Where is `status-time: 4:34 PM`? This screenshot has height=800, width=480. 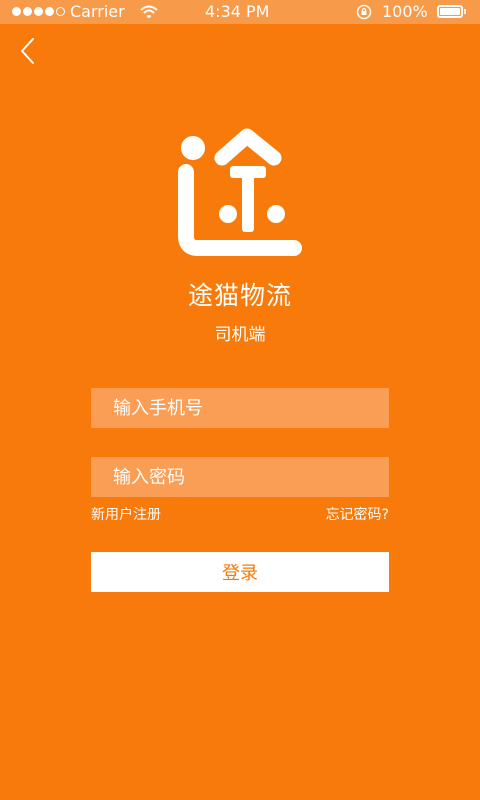
status-time: 4:34 PM is located at coordinates (237, 11).